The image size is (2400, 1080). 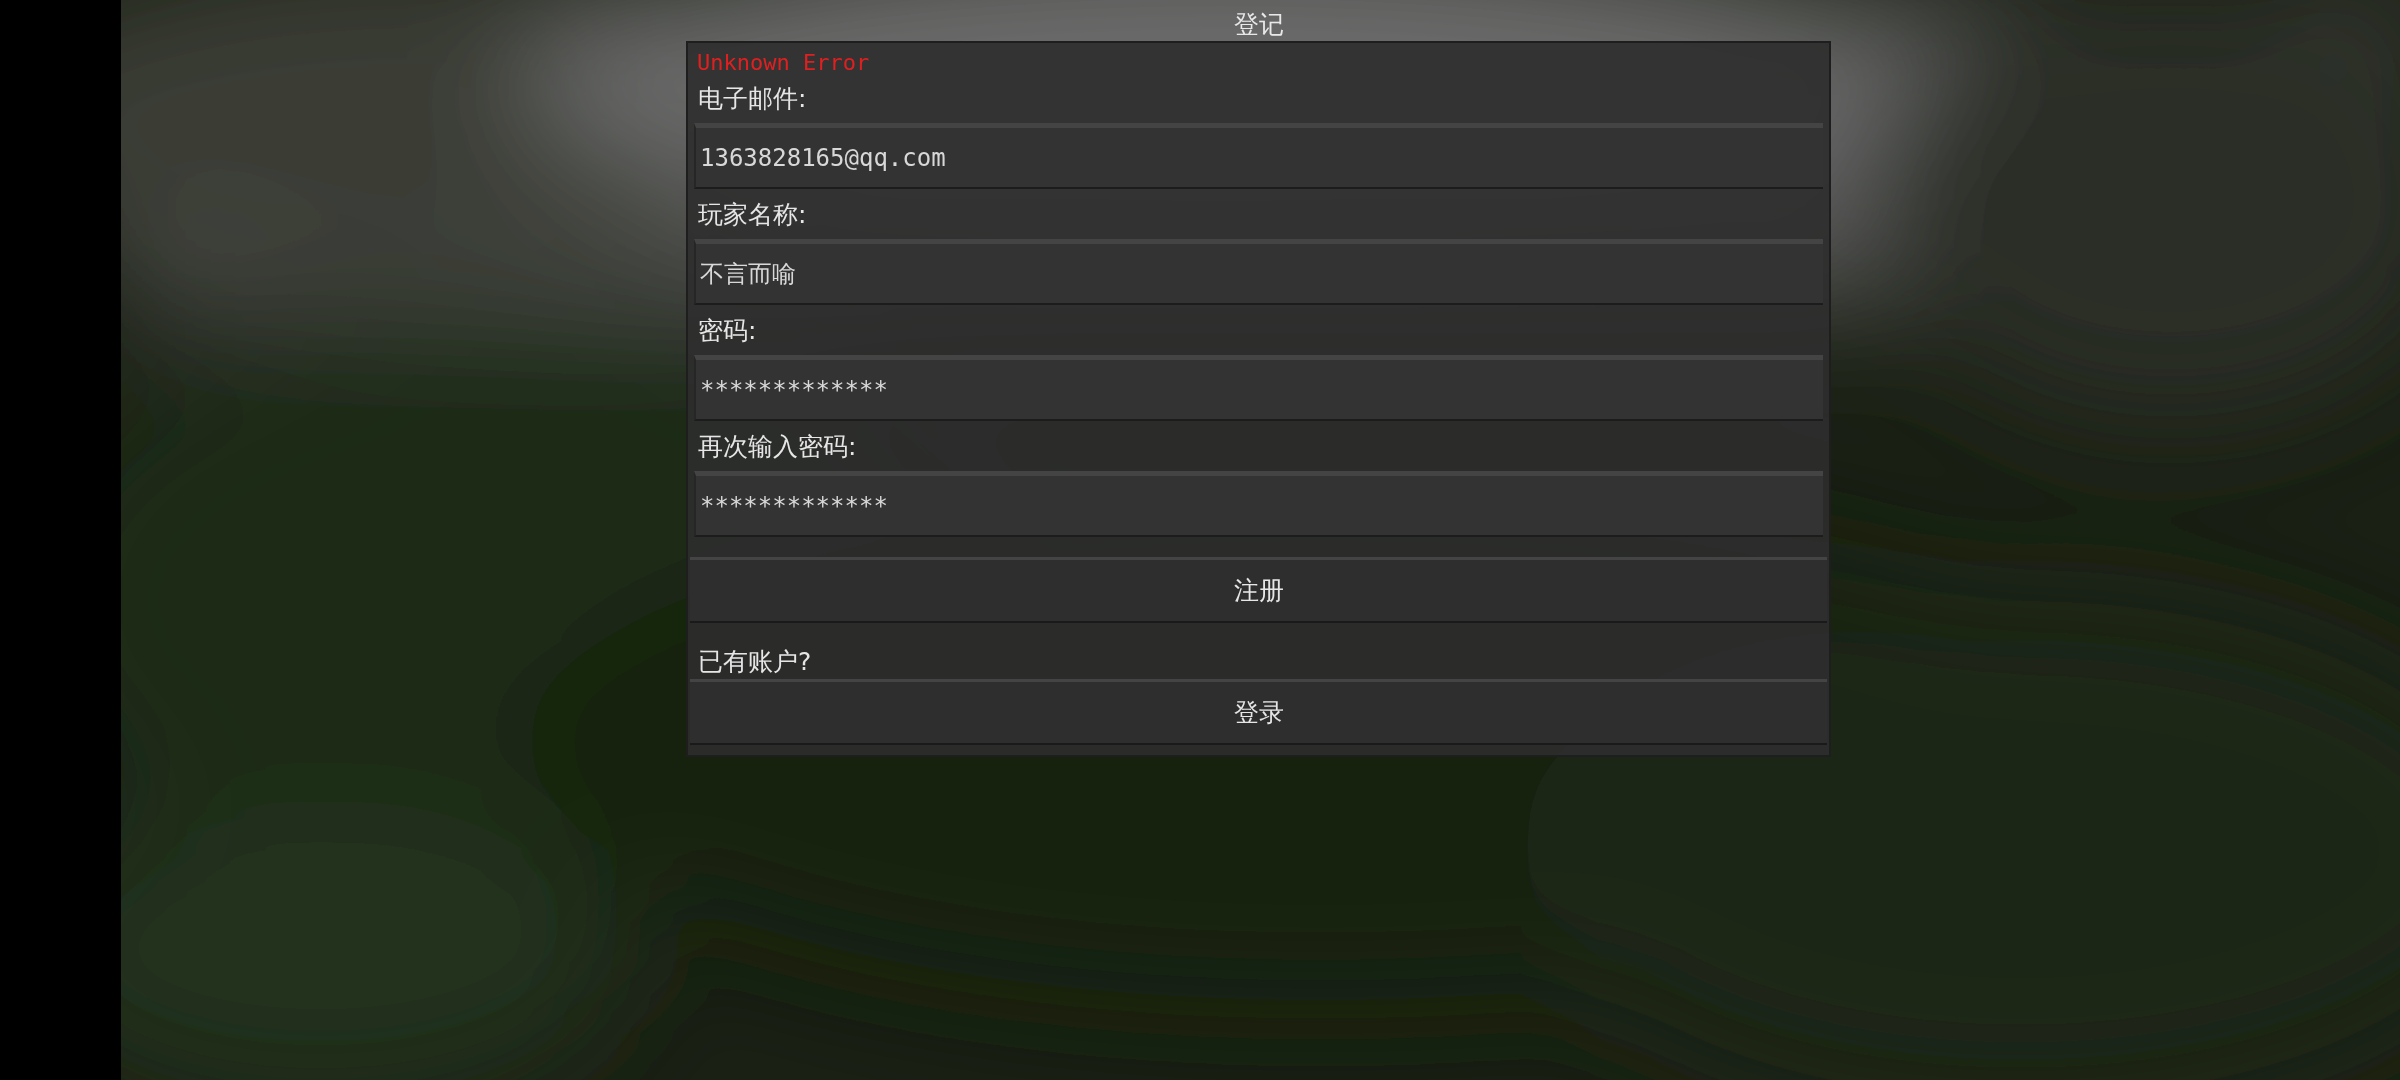 What do you see at coordinates (727, 331) in the screenshot?
I see `field-label: 密码:` at bounding box center [727, 331].